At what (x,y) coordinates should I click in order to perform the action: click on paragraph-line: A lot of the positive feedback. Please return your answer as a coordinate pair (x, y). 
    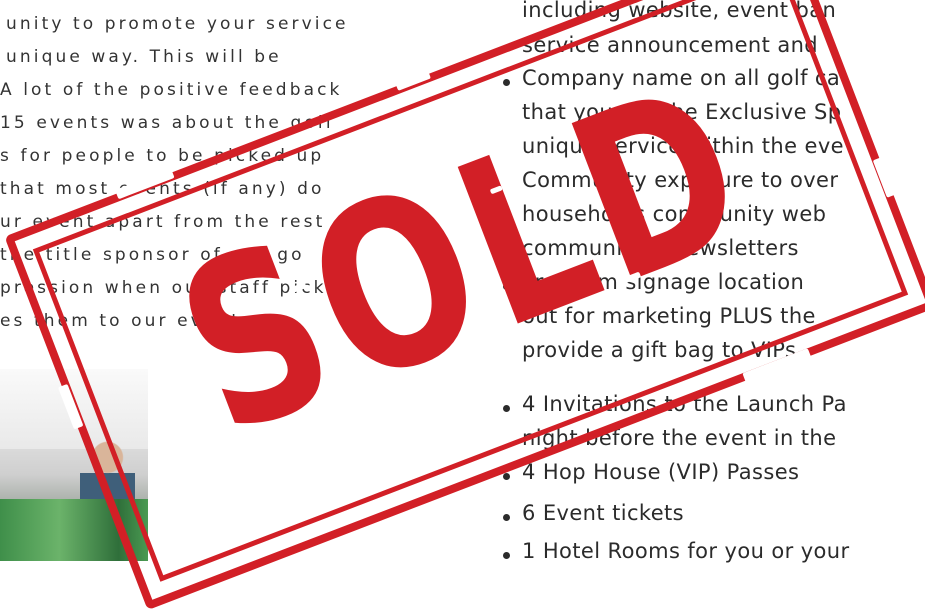
    Looking at the image, I should click on (171, 90).